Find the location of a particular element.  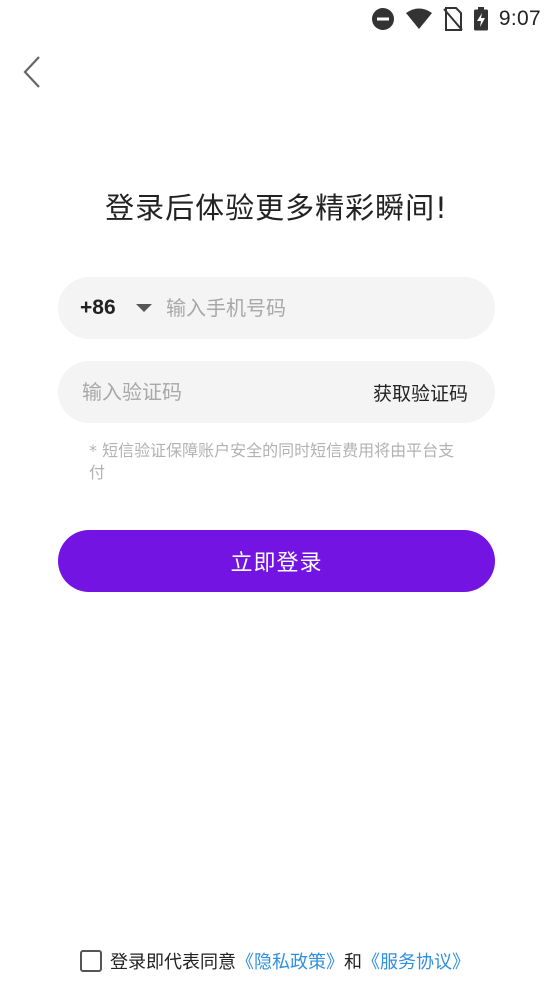

status-icons: 9:07 is located at coordinates (456, 19).